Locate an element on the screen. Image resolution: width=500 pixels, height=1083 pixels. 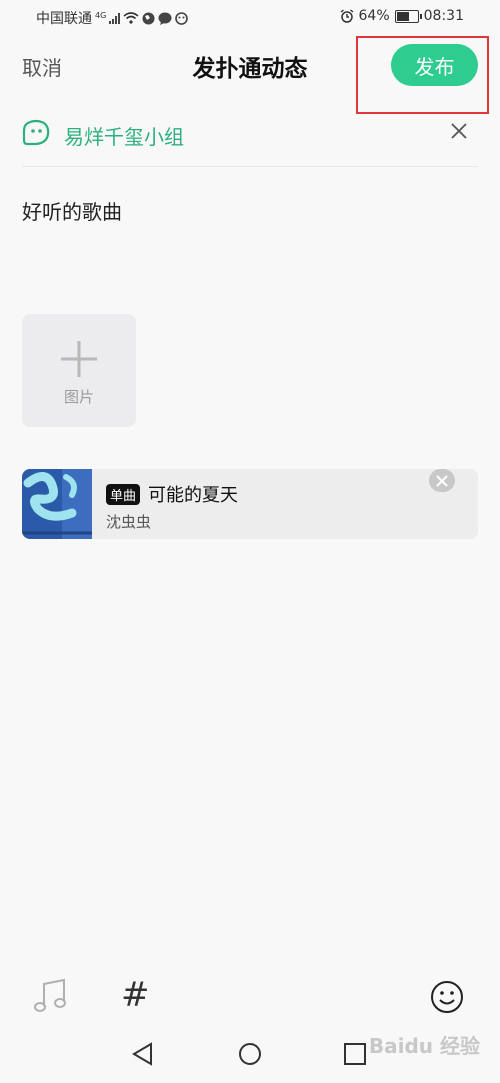
music-note-icon is located at coordinates (51, 996).